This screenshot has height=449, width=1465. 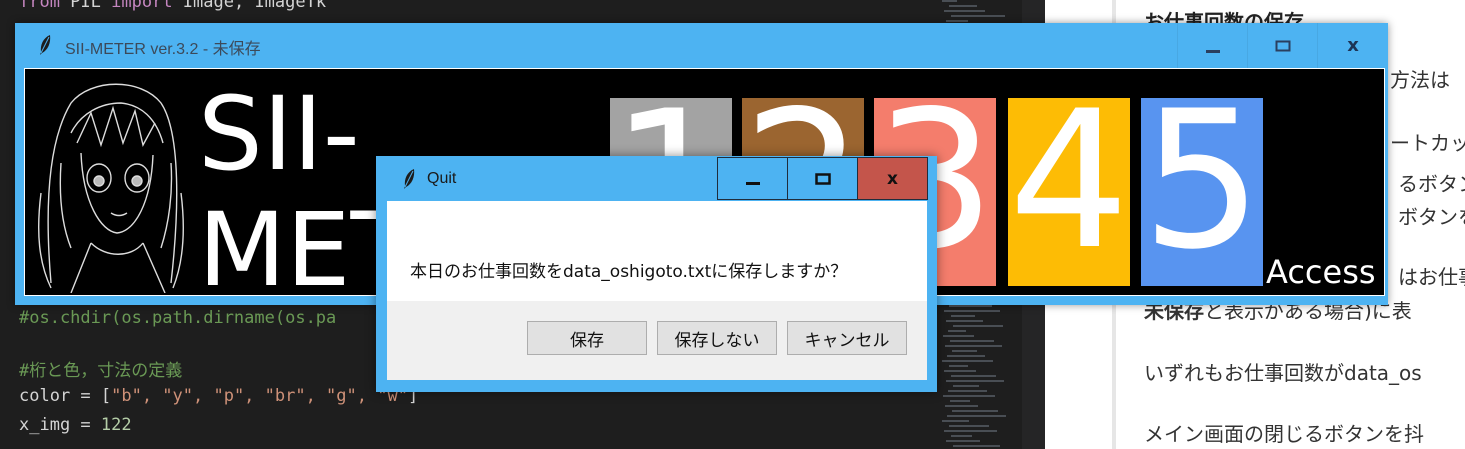 What do you see at coordinates (1283, 373) in the screenshot?
I see `article-text: いずれもお仕事回数がdata_os` at bounding box center [1283, 373].